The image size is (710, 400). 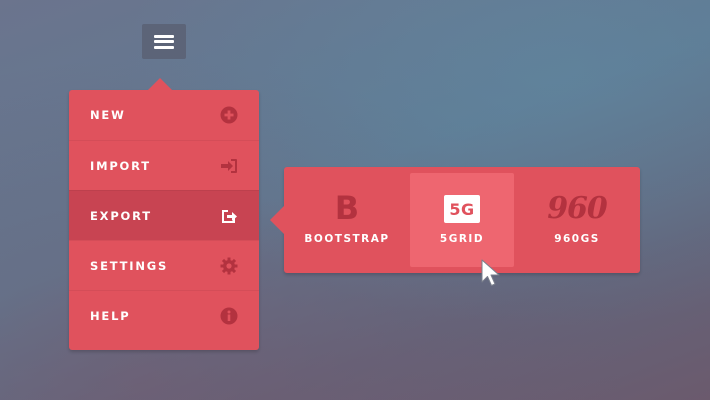 I want to click on menu-item-settings: SETTINGS, so click(x=164, y=265).